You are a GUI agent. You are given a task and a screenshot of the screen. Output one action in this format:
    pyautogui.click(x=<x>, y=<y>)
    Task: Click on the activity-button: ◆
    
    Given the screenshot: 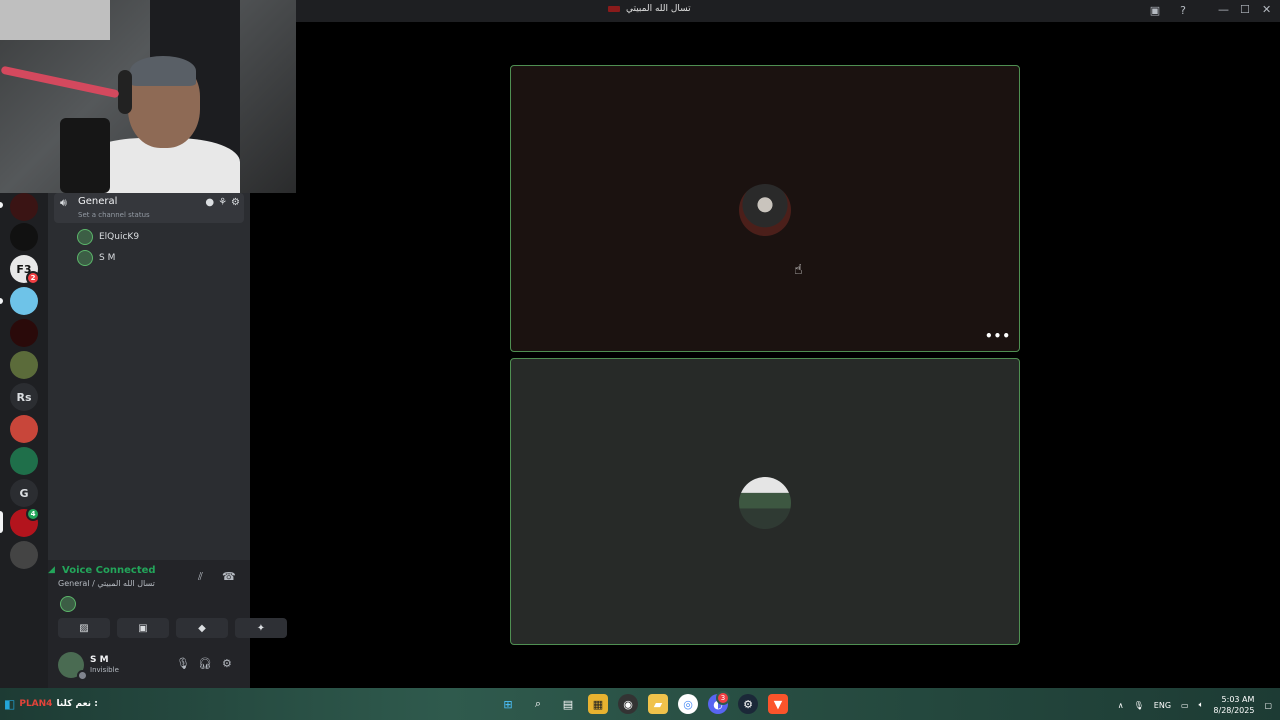 What is the action you would take?
    pyautogui.click(x=202, y=628)
    